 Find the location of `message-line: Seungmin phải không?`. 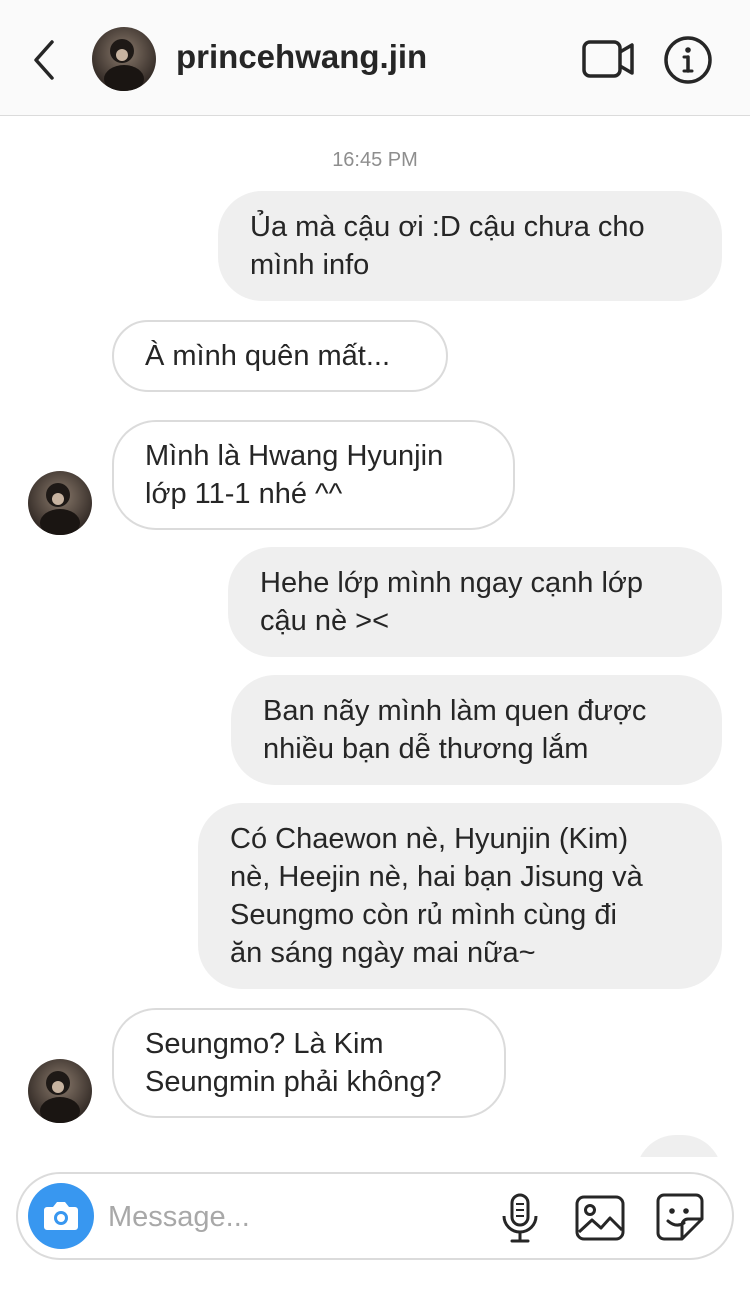

message-line: Seungmin phải không? is located at coordinates (293, 1082).